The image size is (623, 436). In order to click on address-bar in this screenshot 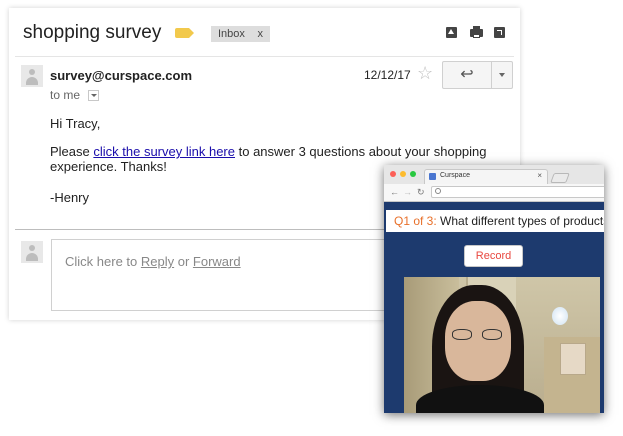, I will do `click(517, 192)`.